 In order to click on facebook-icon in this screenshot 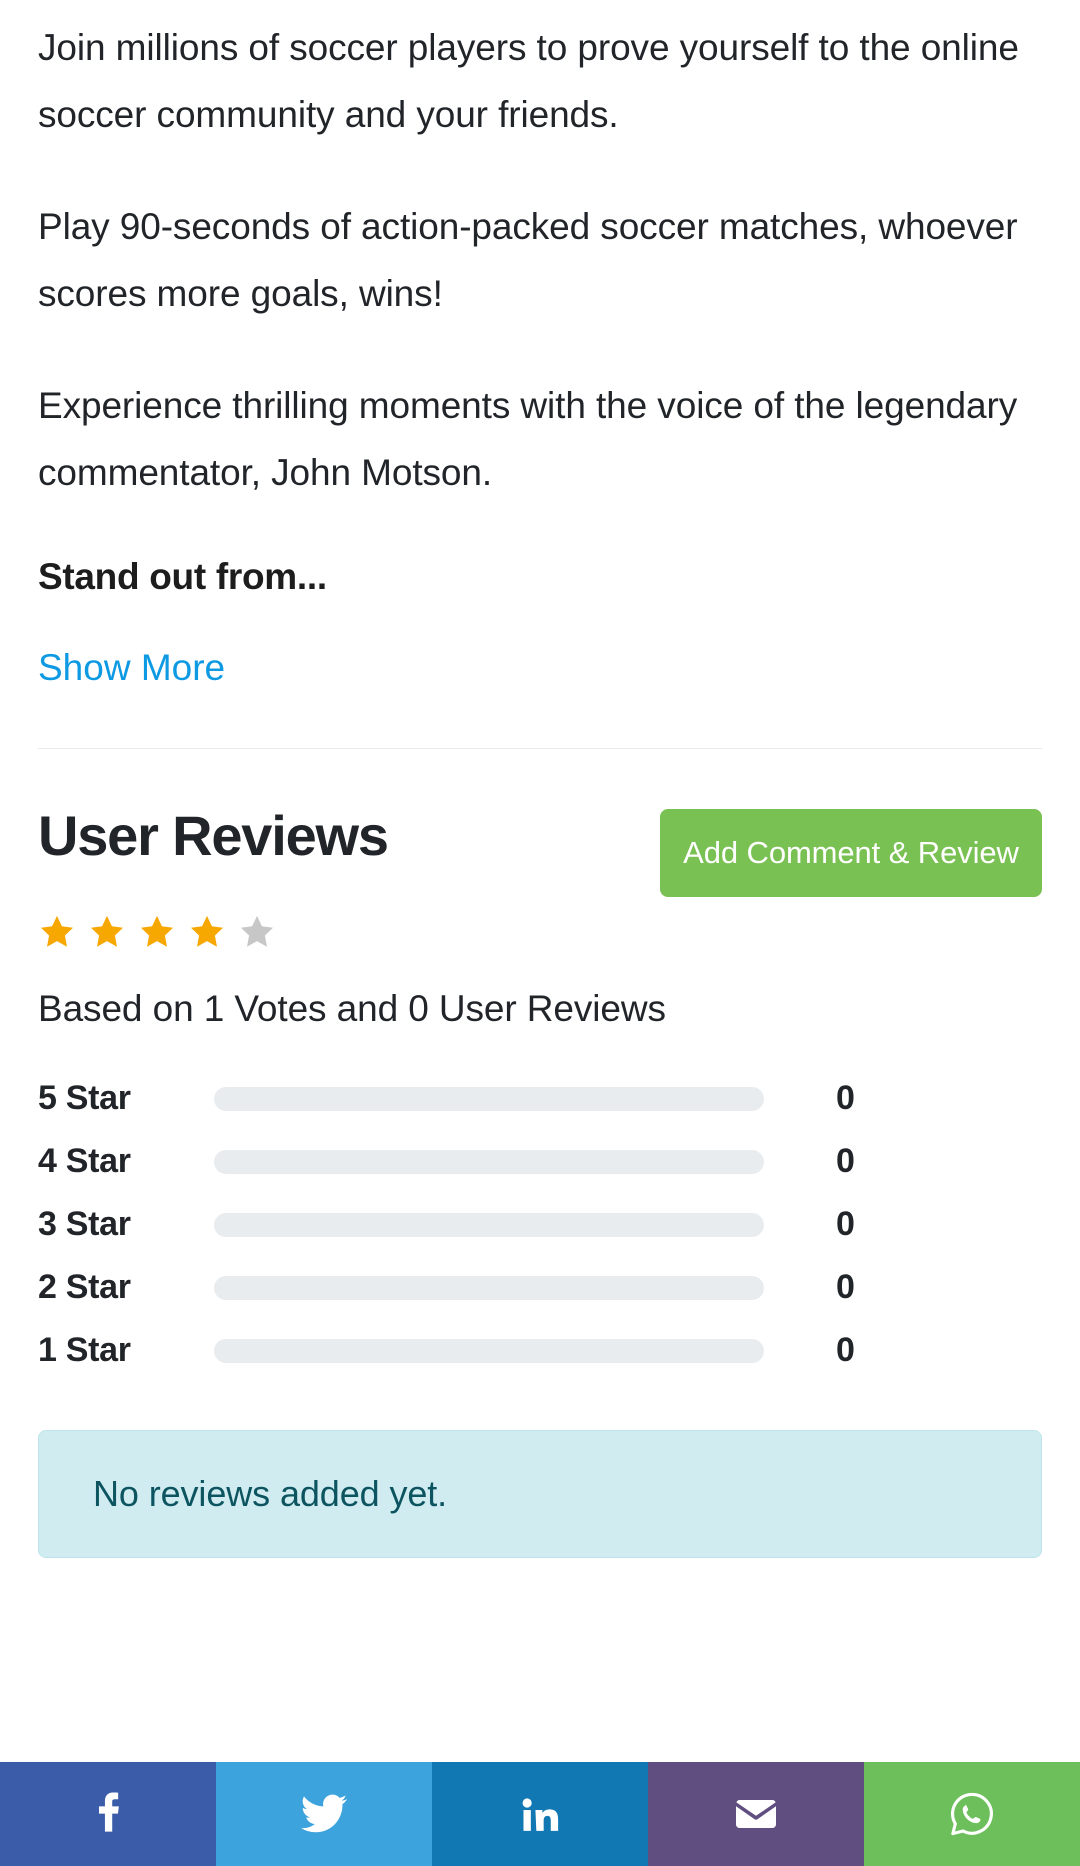, I will do `click(108, 1814)`.